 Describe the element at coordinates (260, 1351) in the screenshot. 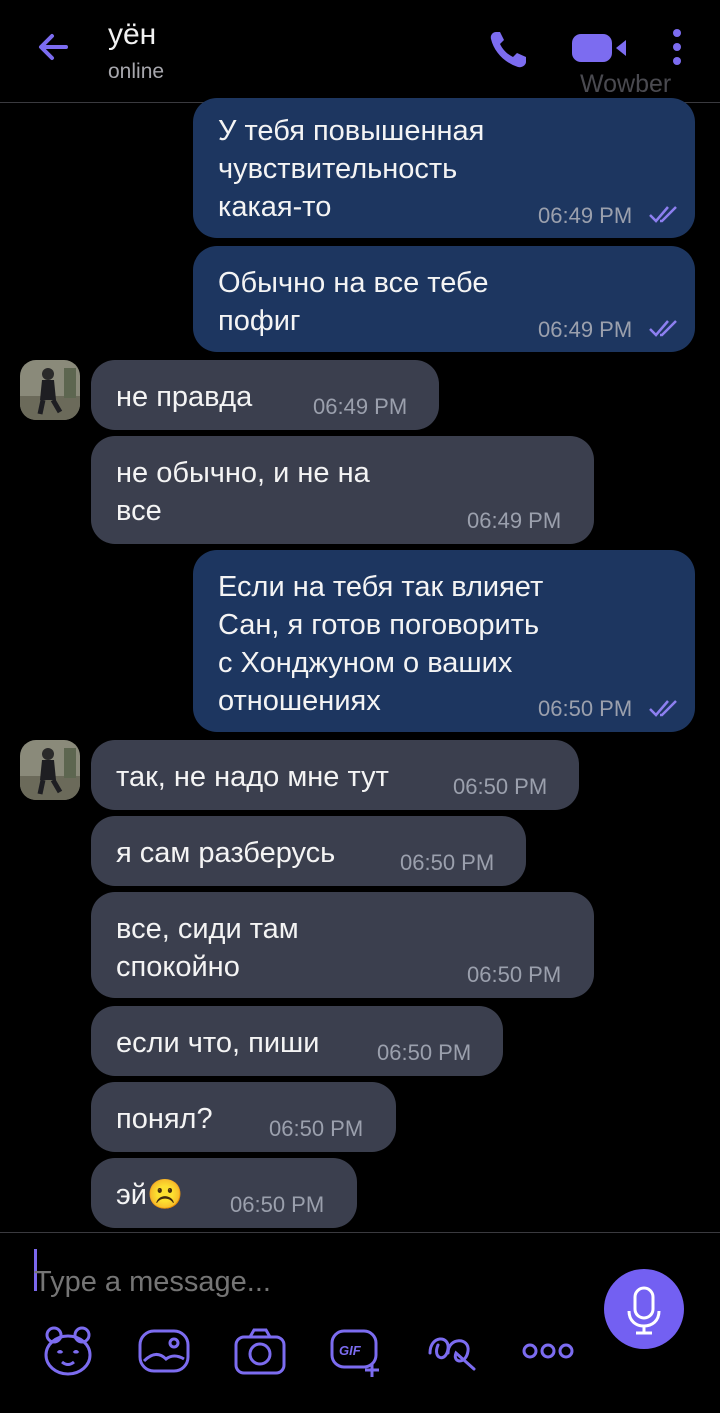

I see `camera-icon` at that location.